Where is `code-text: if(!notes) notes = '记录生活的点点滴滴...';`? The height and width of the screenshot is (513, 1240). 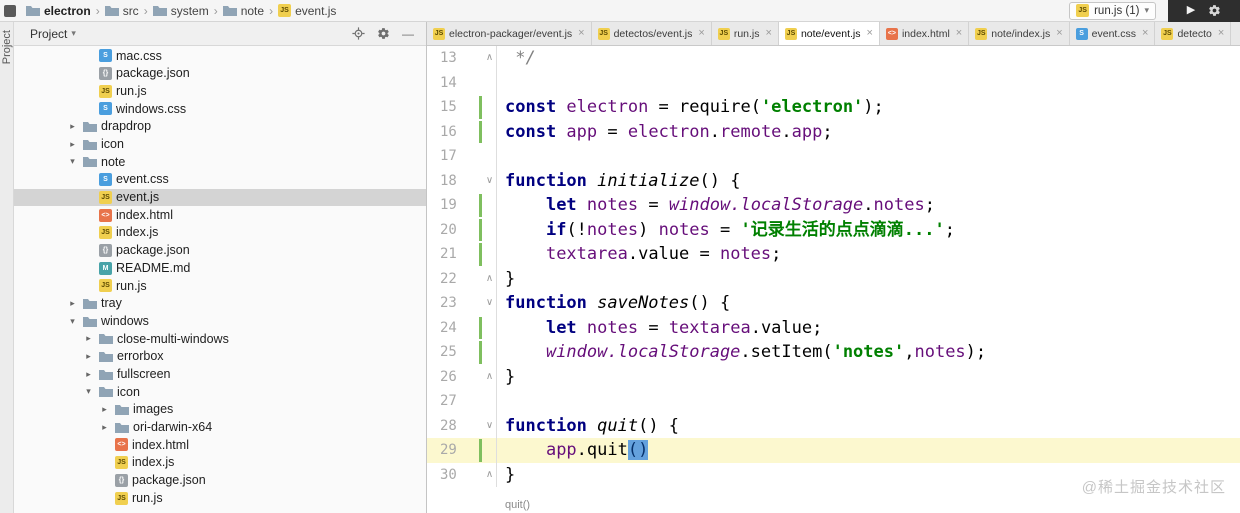 code-text: if(!notes) notes = '记录生活的点点滴滴...'; is located at coordinates (726, 230).